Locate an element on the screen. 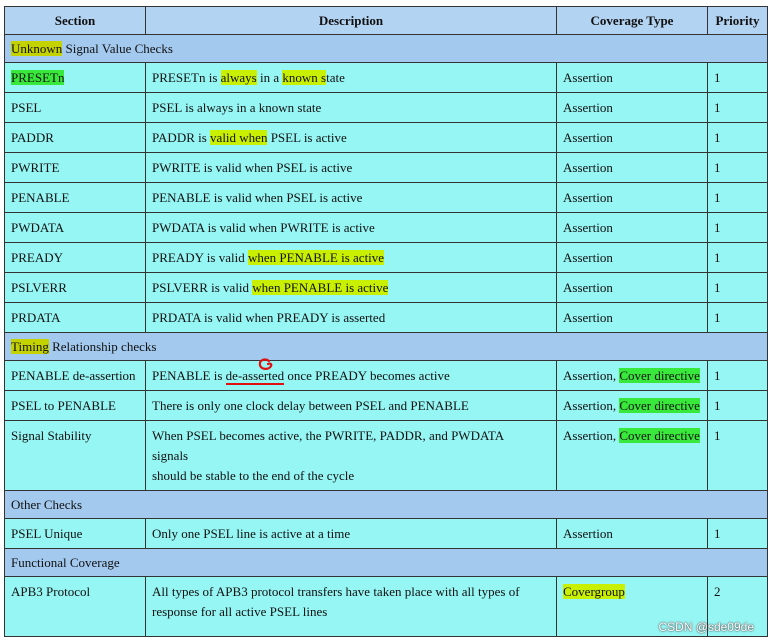 The image size is (768, 642). highlight: Unknown is located at coordinates (37, 48).